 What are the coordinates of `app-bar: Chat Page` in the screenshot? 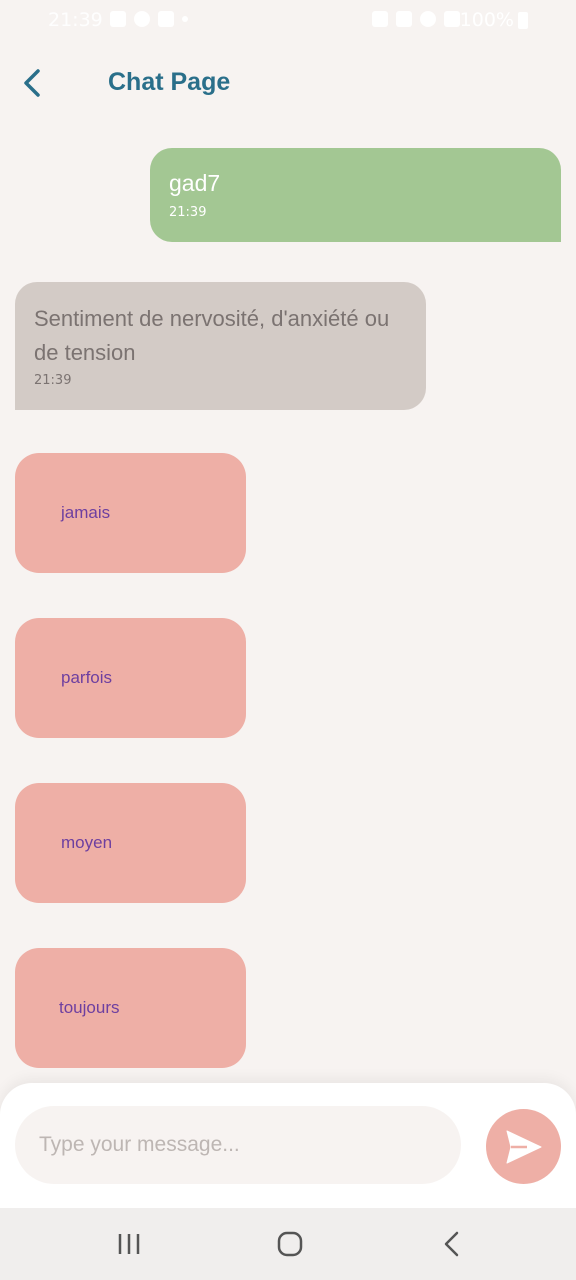 It's located at (288, 85).